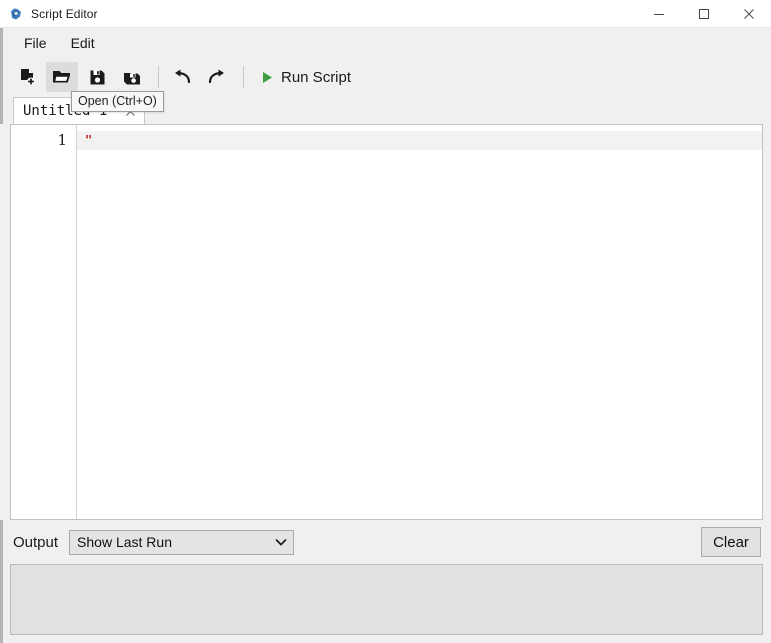  I want to click on line-number-gutter: 1, so click(44, 322).